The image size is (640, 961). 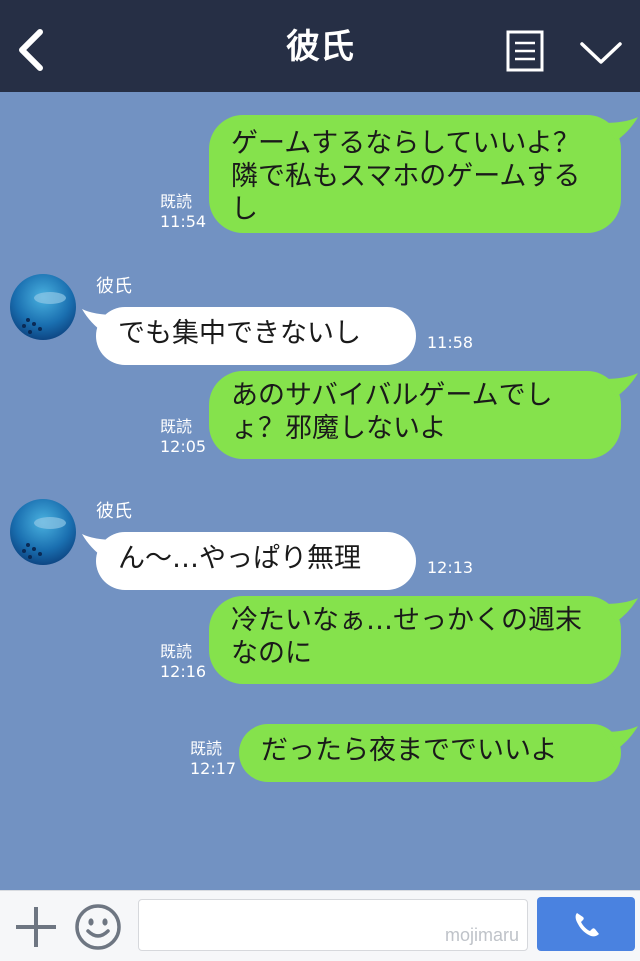 I want to click on emoji-button, so click(x=98, y=927).